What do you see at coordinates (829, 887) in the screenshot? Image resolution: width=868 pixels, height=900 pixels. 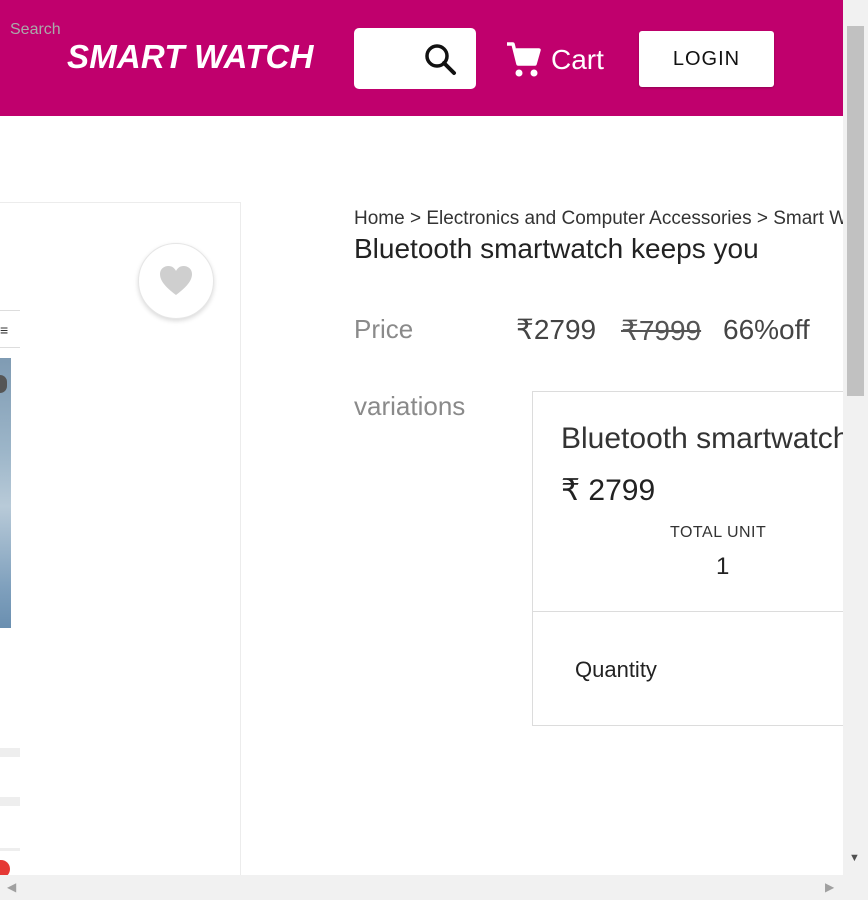 I see `scroll-right-icon: ▶` at bounding box center [829, 887].